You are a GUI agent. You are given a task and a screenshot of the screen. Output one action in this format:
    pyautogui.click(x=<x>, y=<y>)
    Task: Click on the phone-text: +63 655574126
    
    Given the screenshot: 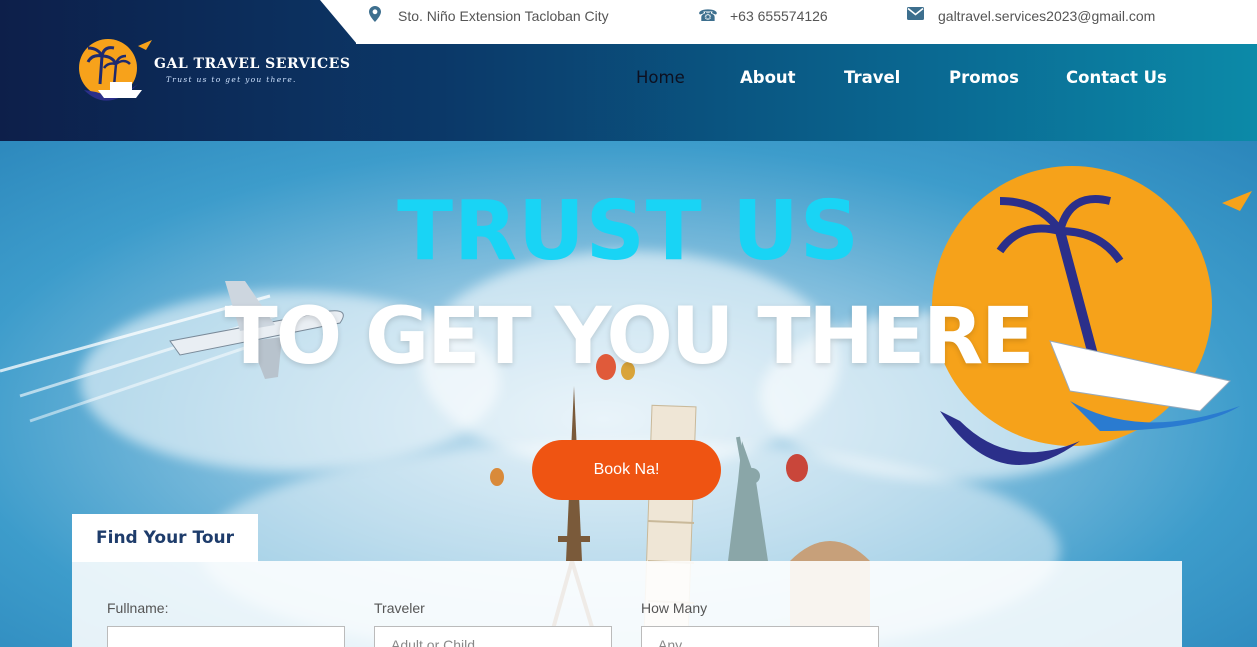 What is the action you would take?
    pyautogui.click(x=779, y=16)
    